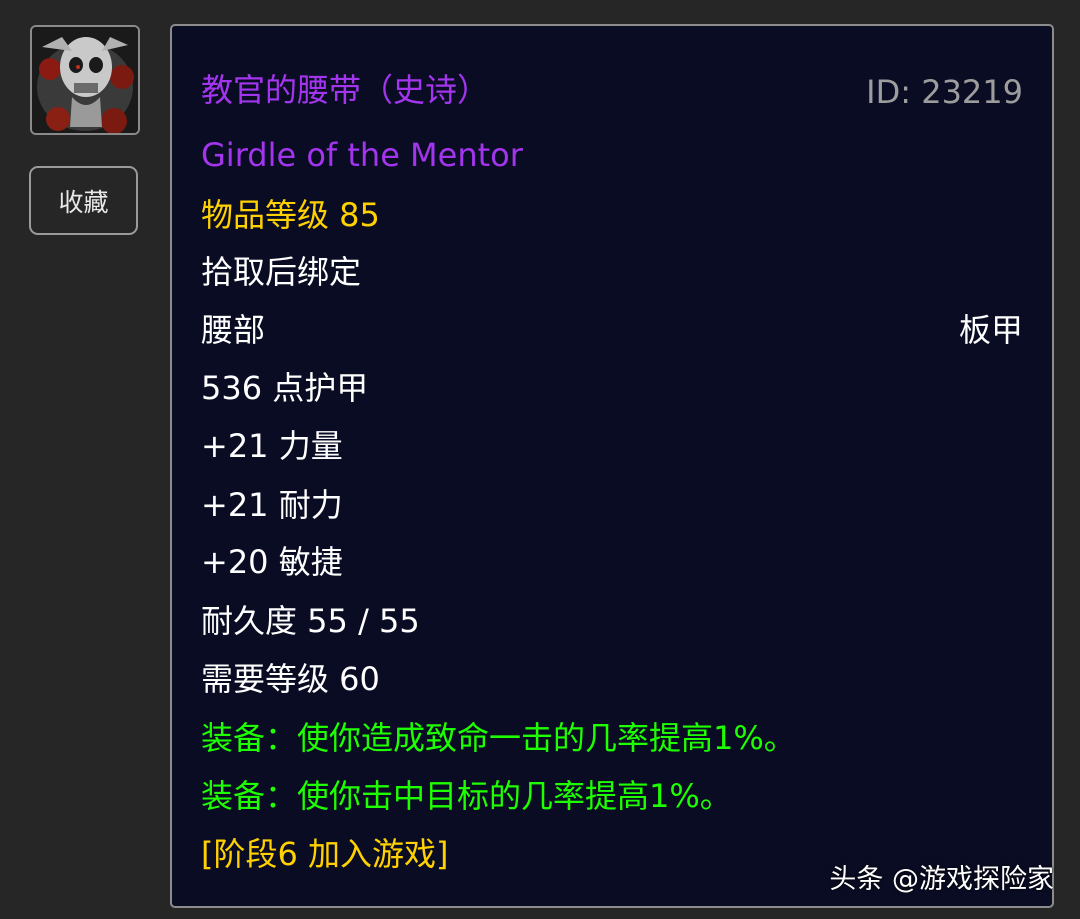  Describe the element at coordinates (941, 879) in the screenshot. I see `watermark: 头条 @游戏探险家` at that location.